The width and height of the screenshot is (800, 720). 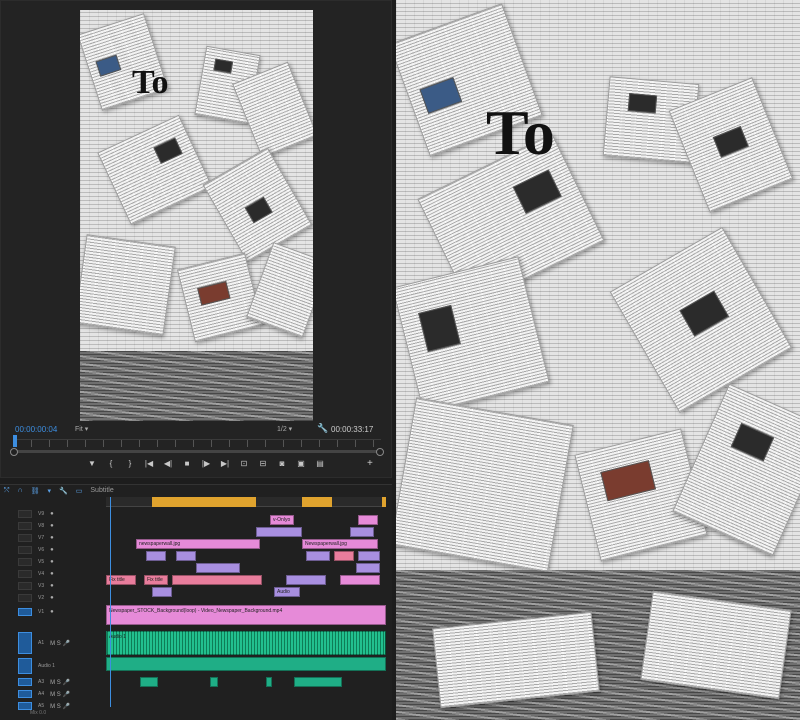 What do you see at coordinates (53, 682) in the screenshot?
I see `track-header-a3: A3 M S 🎤` at bounding box center [53, 682].